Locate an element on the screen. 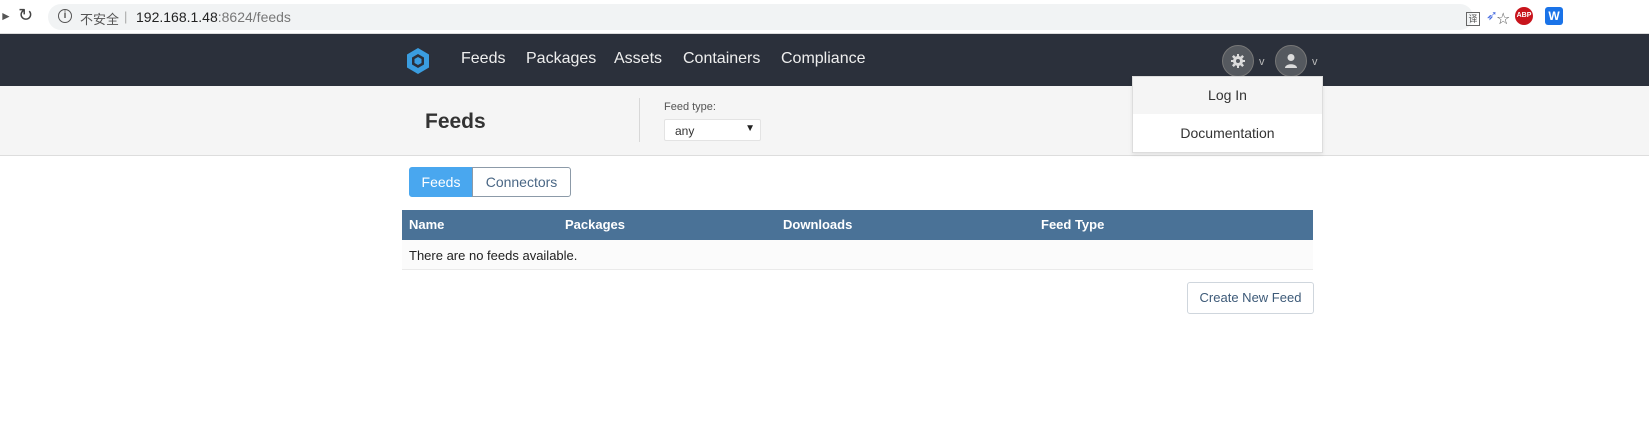  nav-feeds: Feeds is located at coordinates (483, 59).